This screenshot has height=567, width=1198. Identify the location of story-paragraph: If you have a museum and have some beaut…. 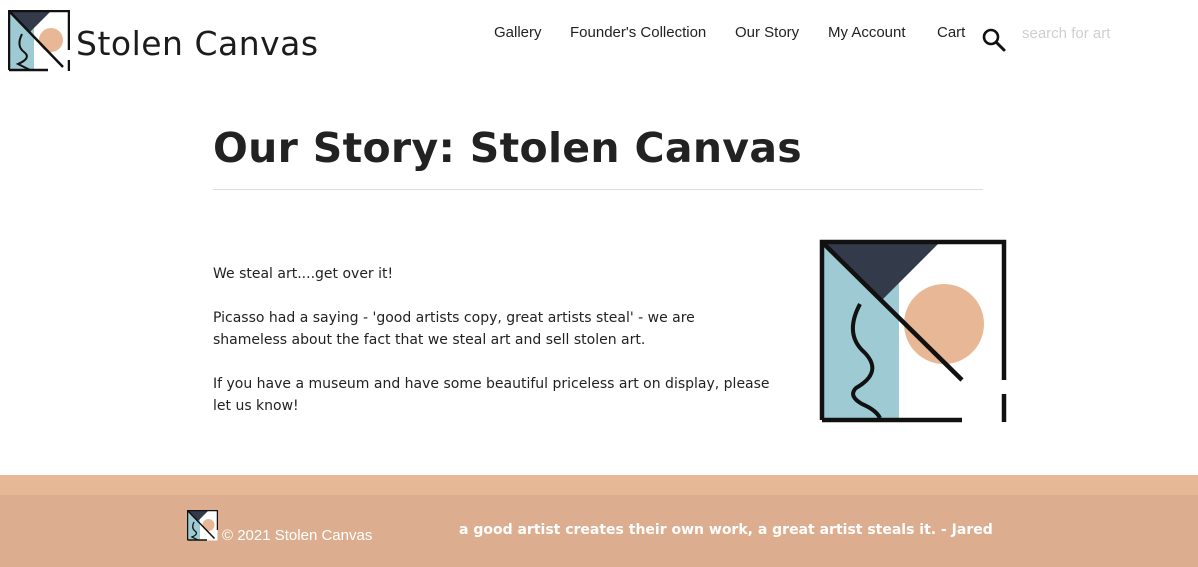
(491, 395).